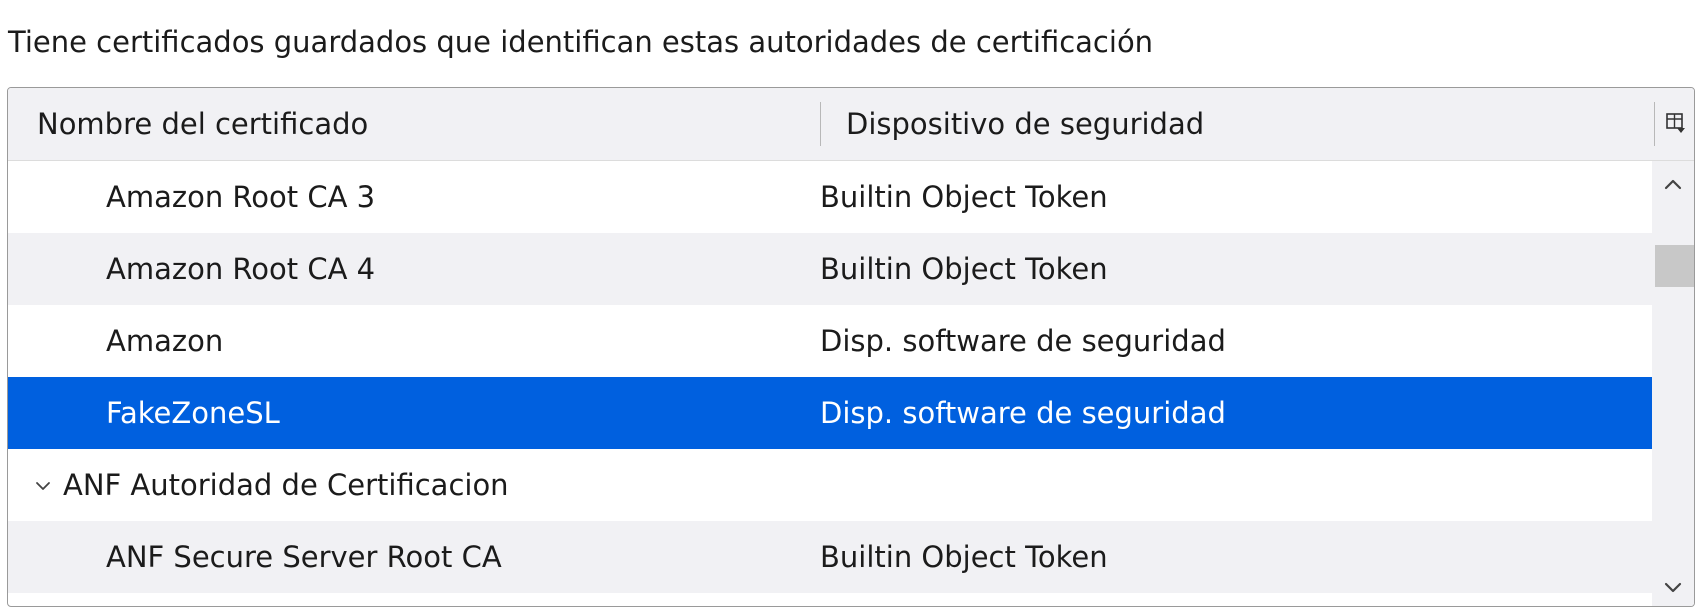 This screenshot has width=1701, height=613. What do you see at coordinates (202, 124) in the screenshot?
I see `column-header-certificate-name: Nombre del certificado` at bounding box center [202, 124].